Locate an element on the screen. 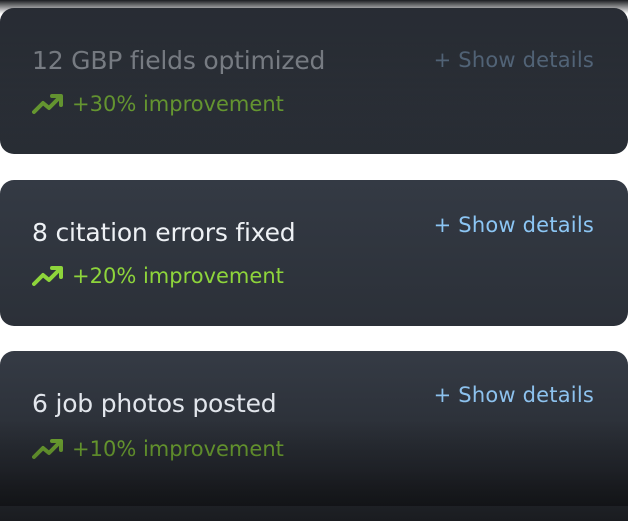 The width and height of the screenshot is (628, 521). card-title: 12 GBP fields optimized is located at coordinates (179, 60).